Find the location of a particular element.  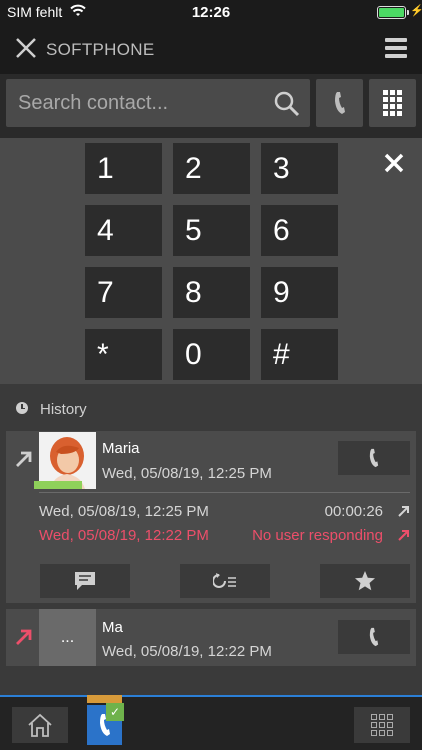

favorite-star-icon is located at coordinates (365, 581).